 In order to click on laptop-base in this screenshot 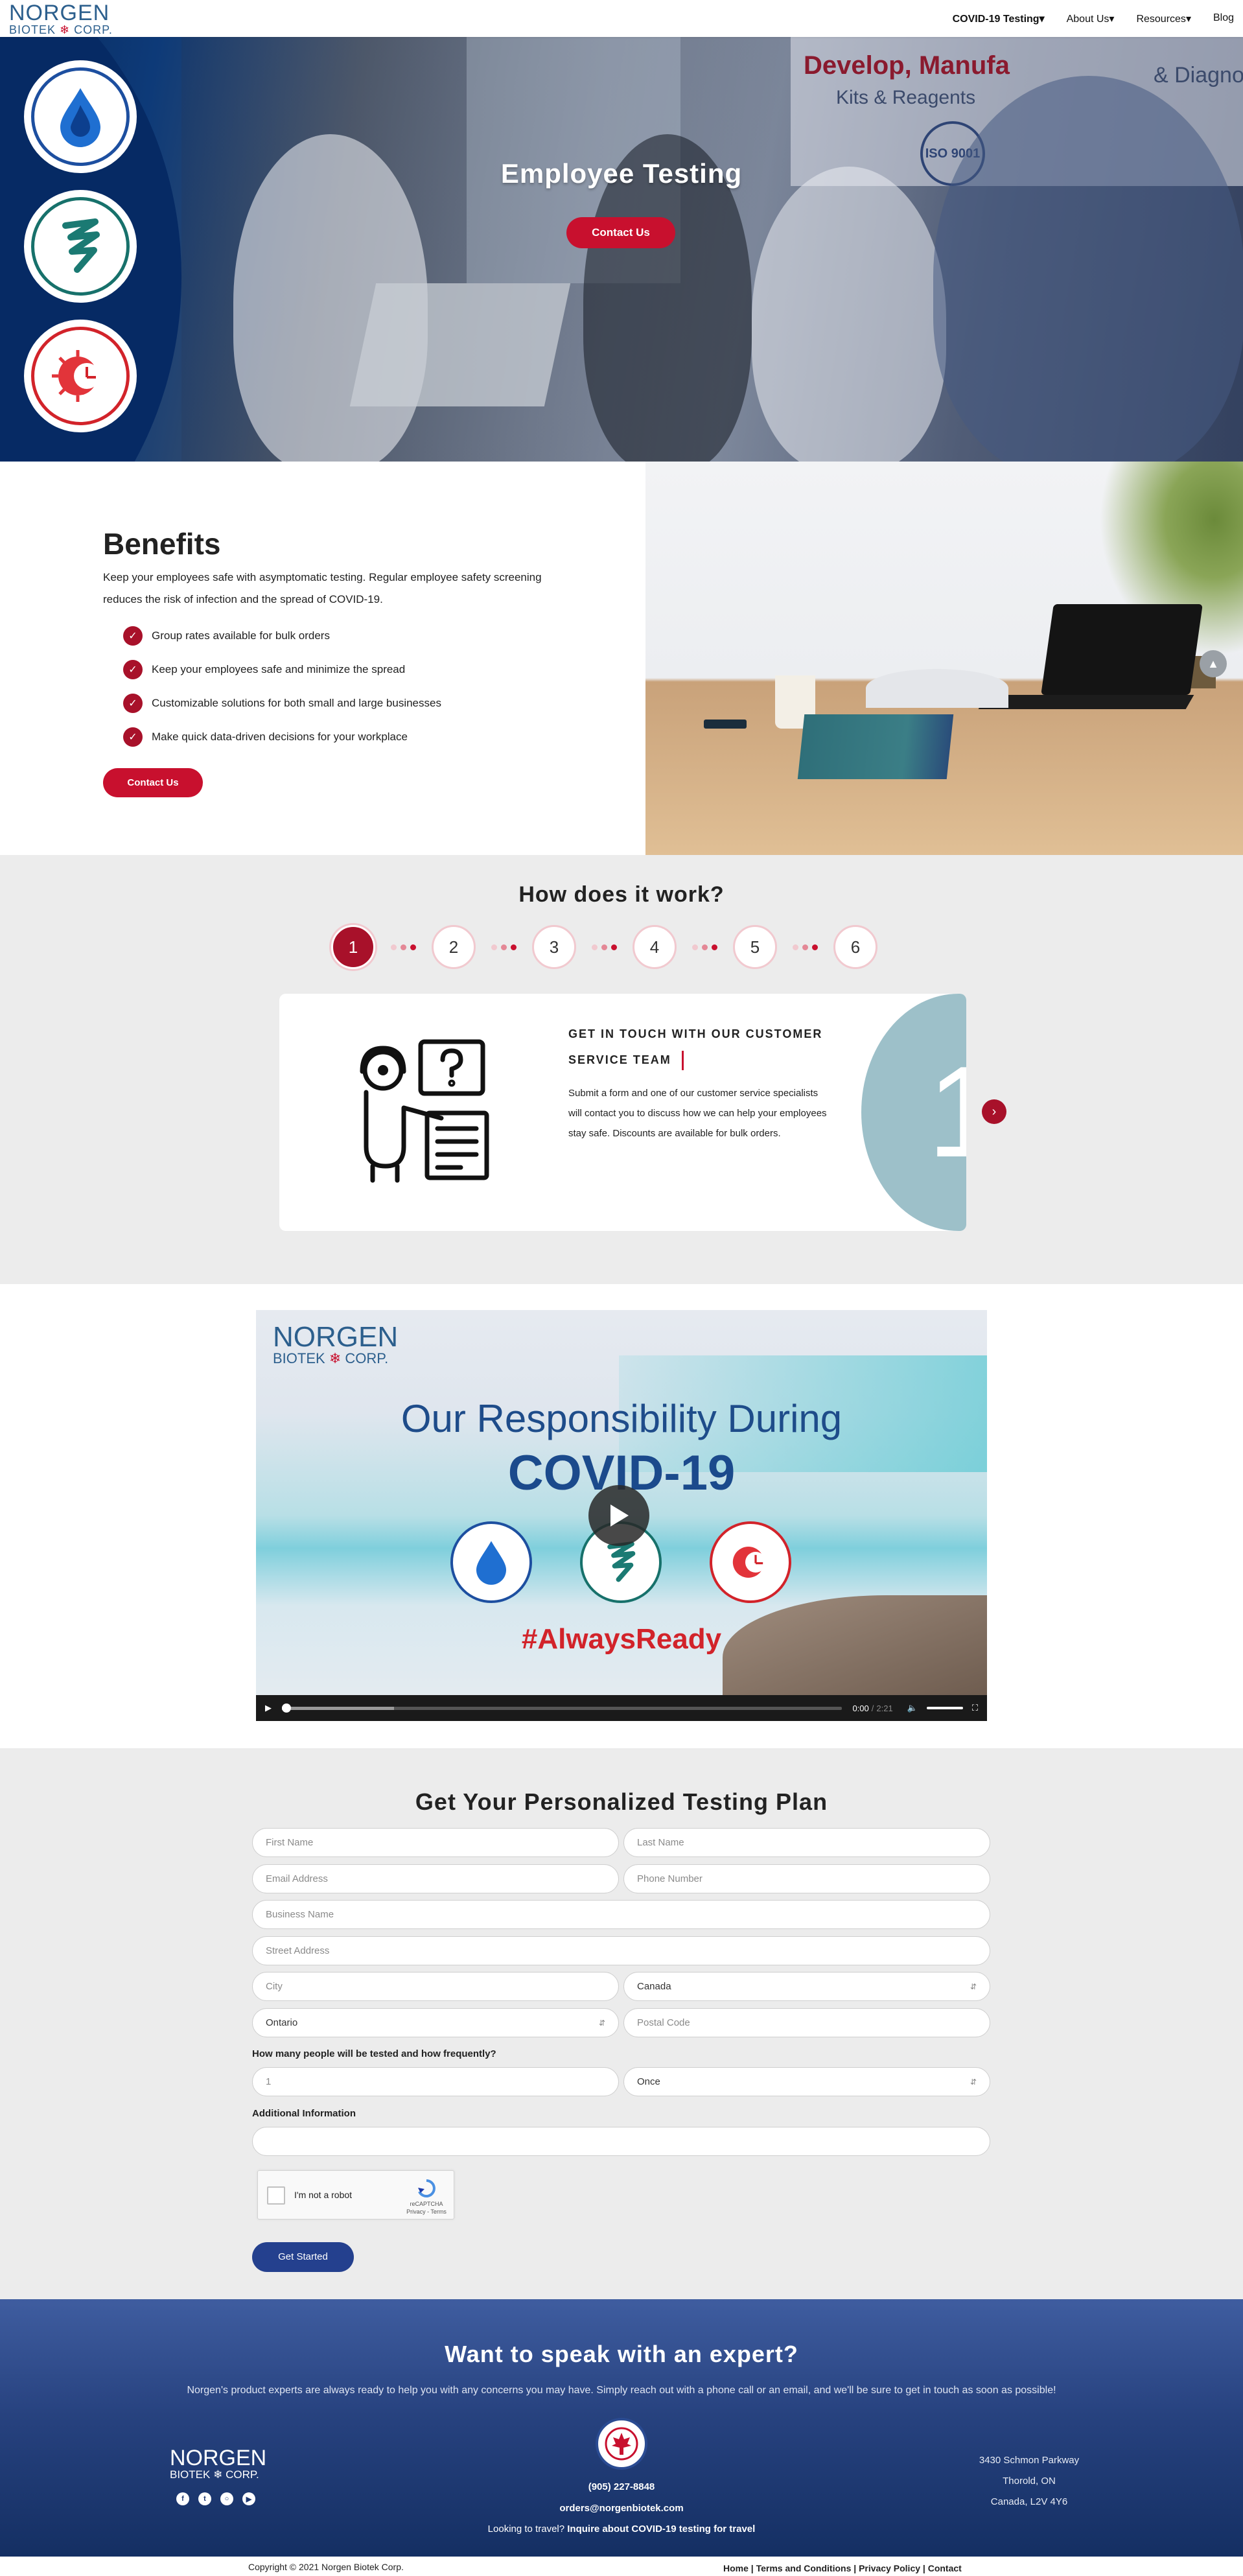, I will do `click(1086, 702)`.